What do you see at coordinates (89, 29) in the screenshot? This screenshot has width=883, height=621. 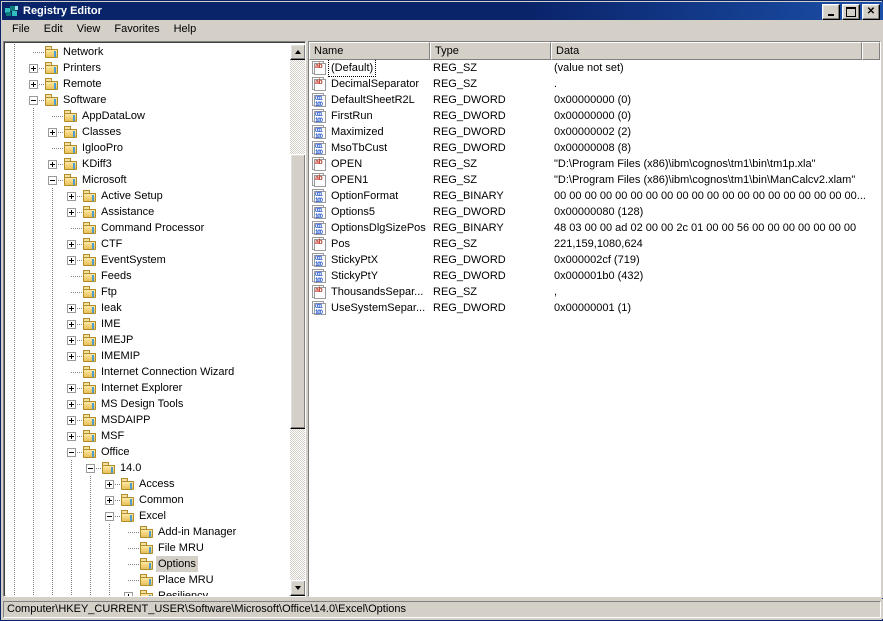 I see `menu-item-view: View` at bounding box center [89, 29].